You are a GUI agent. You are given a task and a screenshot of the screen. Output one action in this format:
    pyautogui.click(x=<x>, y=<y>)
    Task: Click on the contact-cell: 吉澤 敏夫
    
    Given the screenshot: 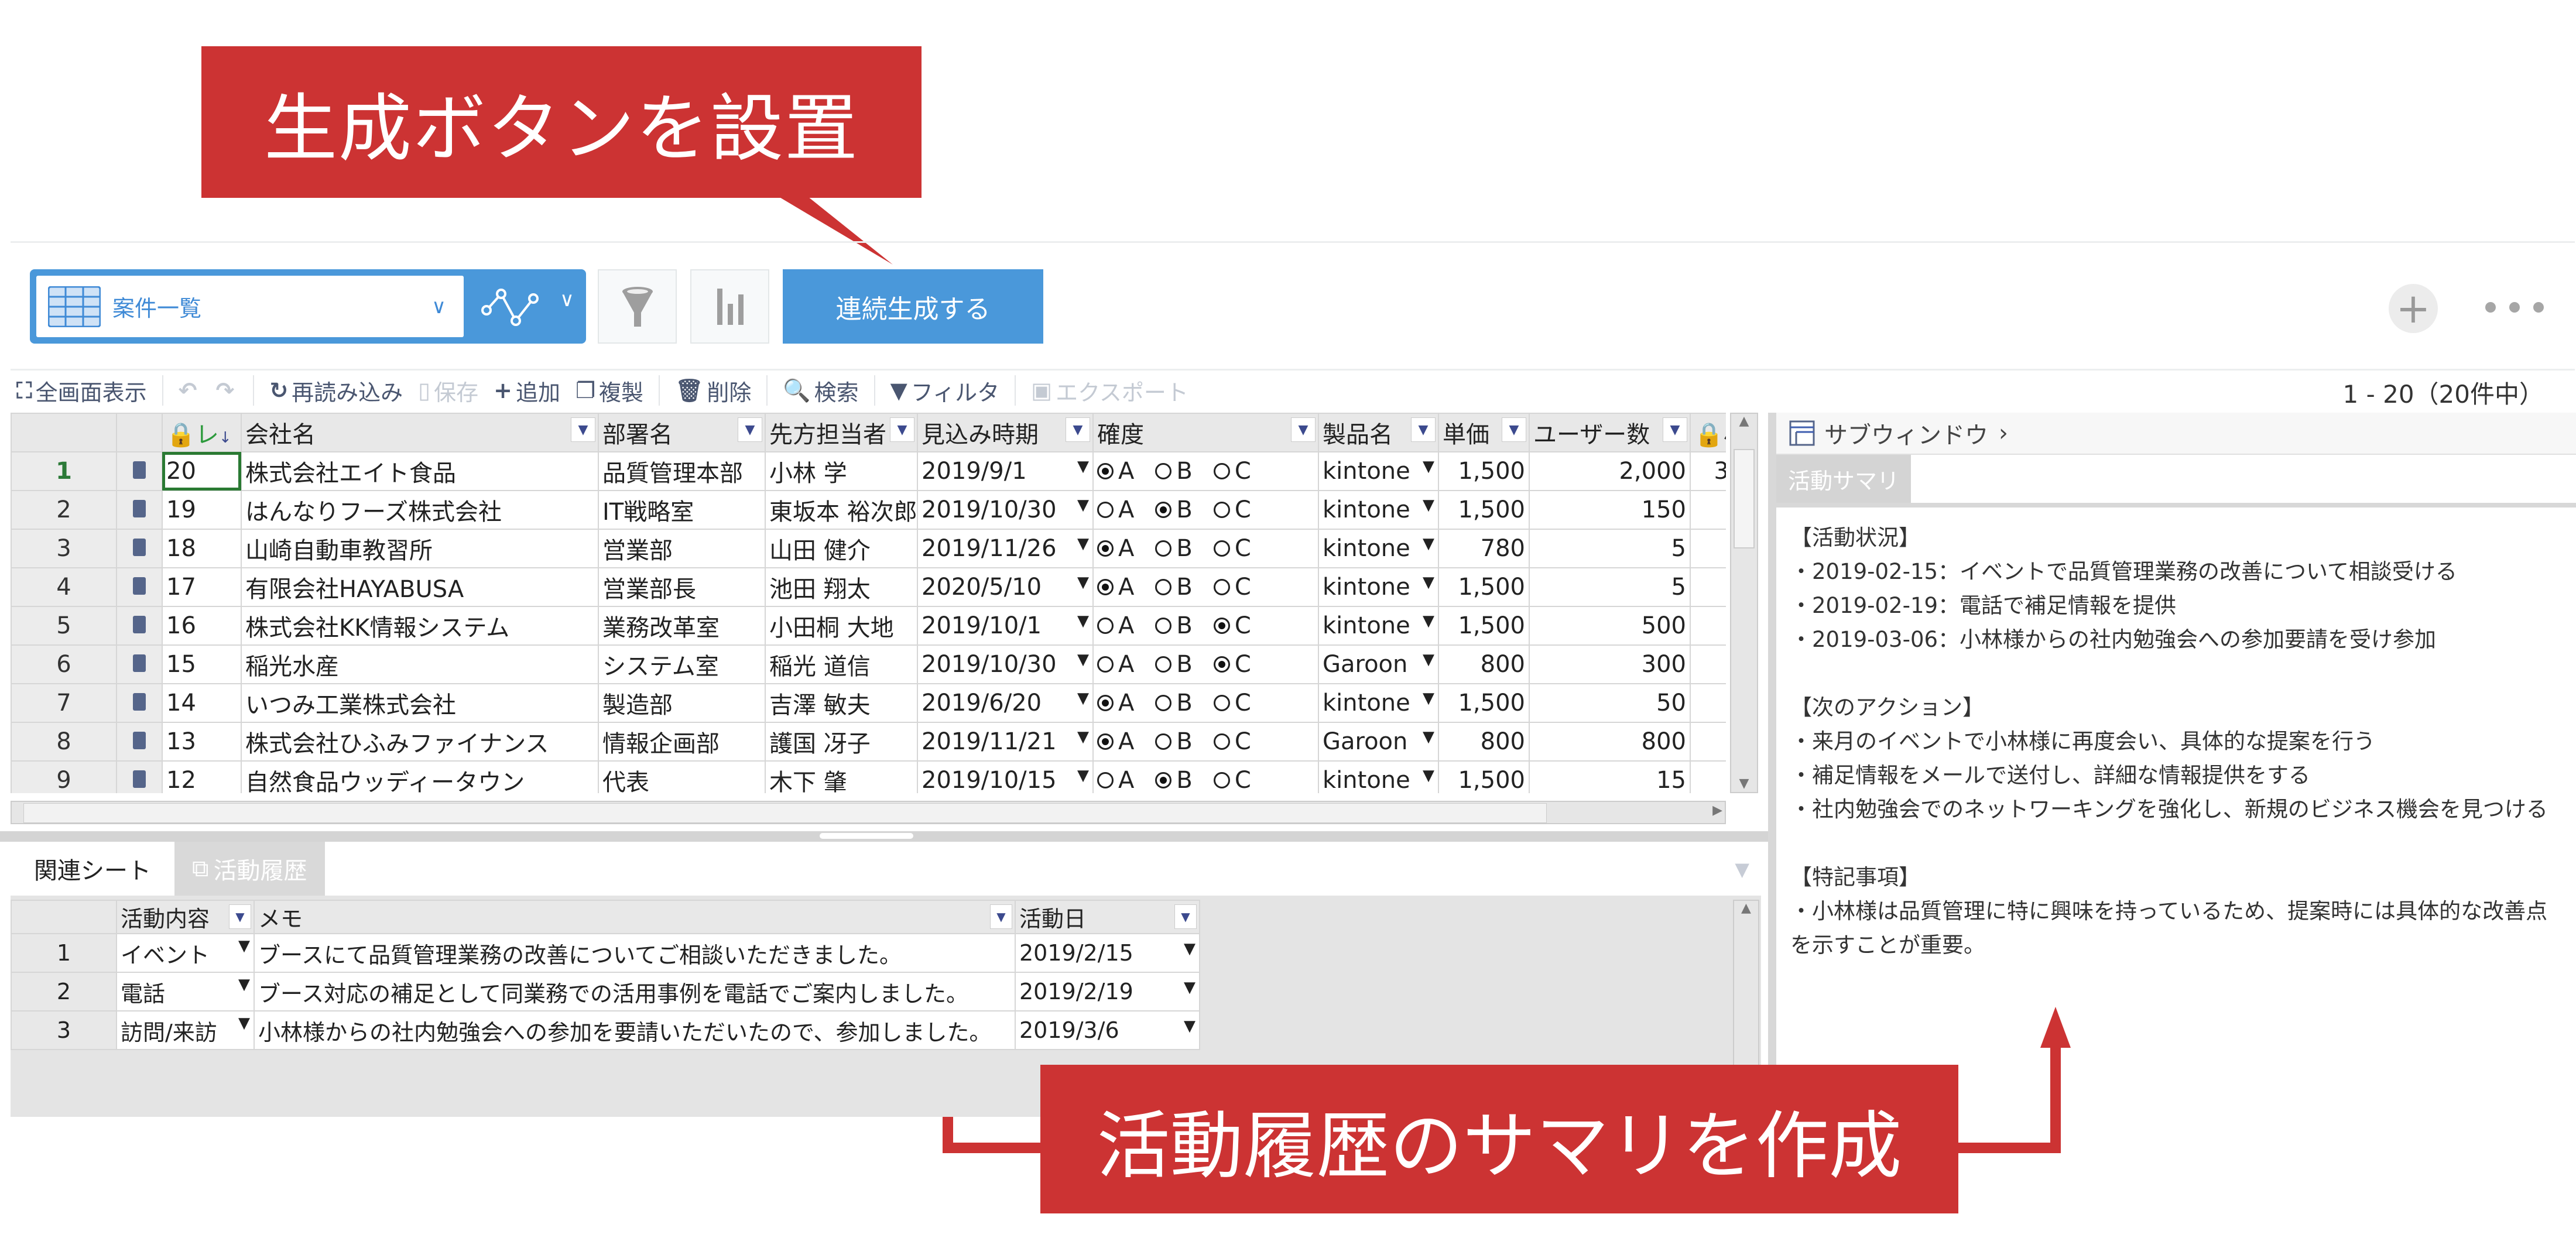 What is the action you would take?
    pyautogui.click(x=842, y=703)
    